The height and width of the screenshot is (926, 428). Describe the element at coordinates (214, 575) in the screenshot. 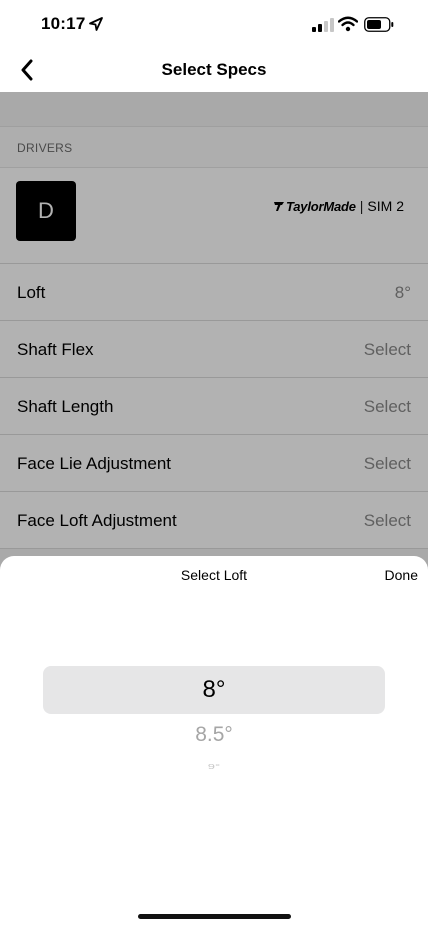

I see `picker-title: Select Loft` at that location.